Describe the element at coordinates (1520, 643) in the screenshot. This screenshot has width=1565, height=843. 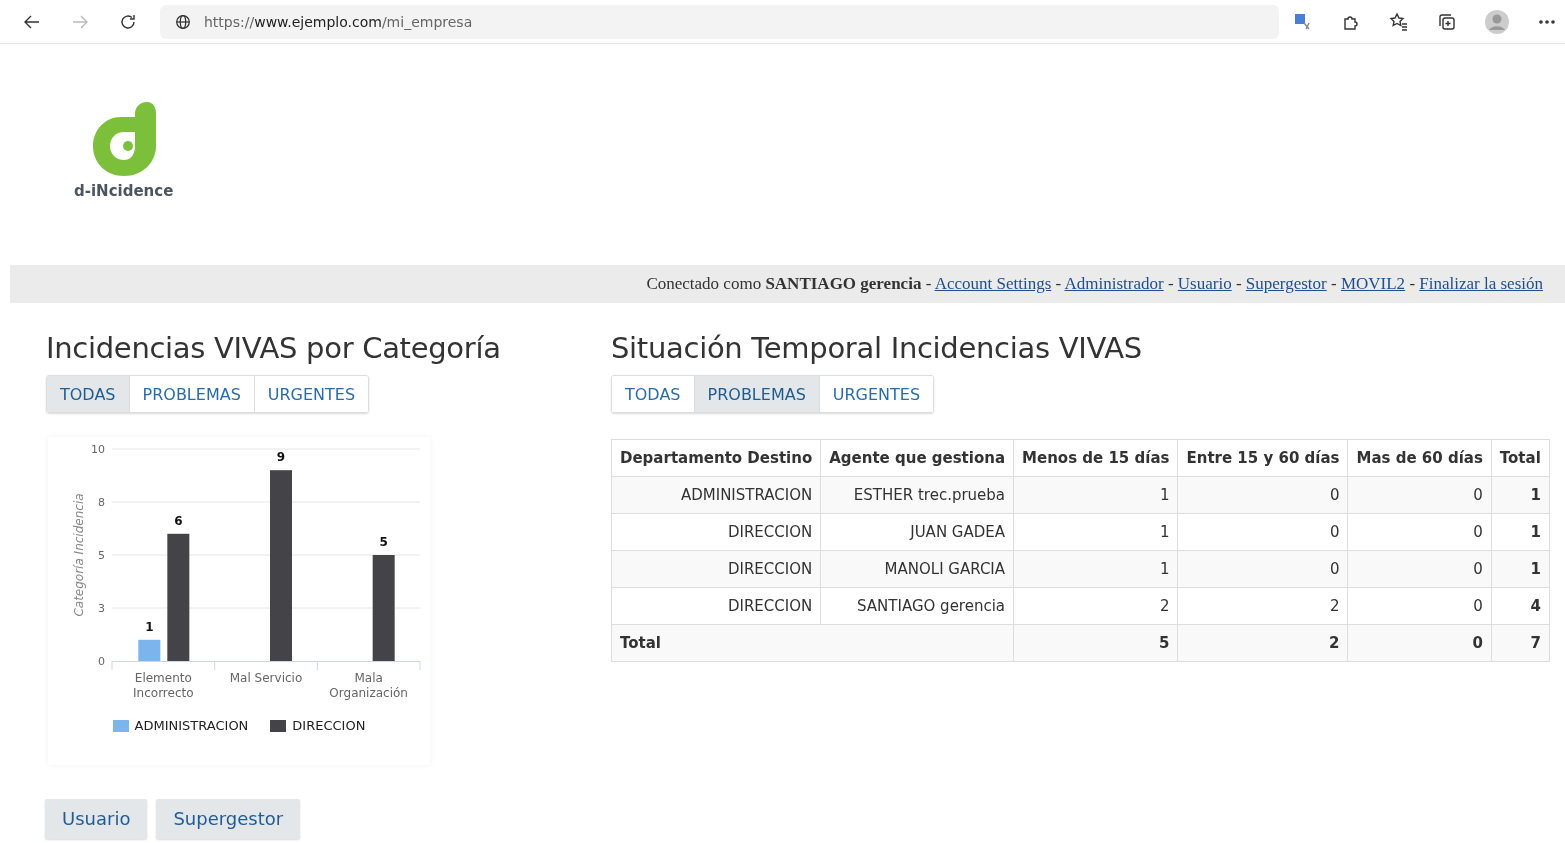
I see `total-cell: 7` at that location.